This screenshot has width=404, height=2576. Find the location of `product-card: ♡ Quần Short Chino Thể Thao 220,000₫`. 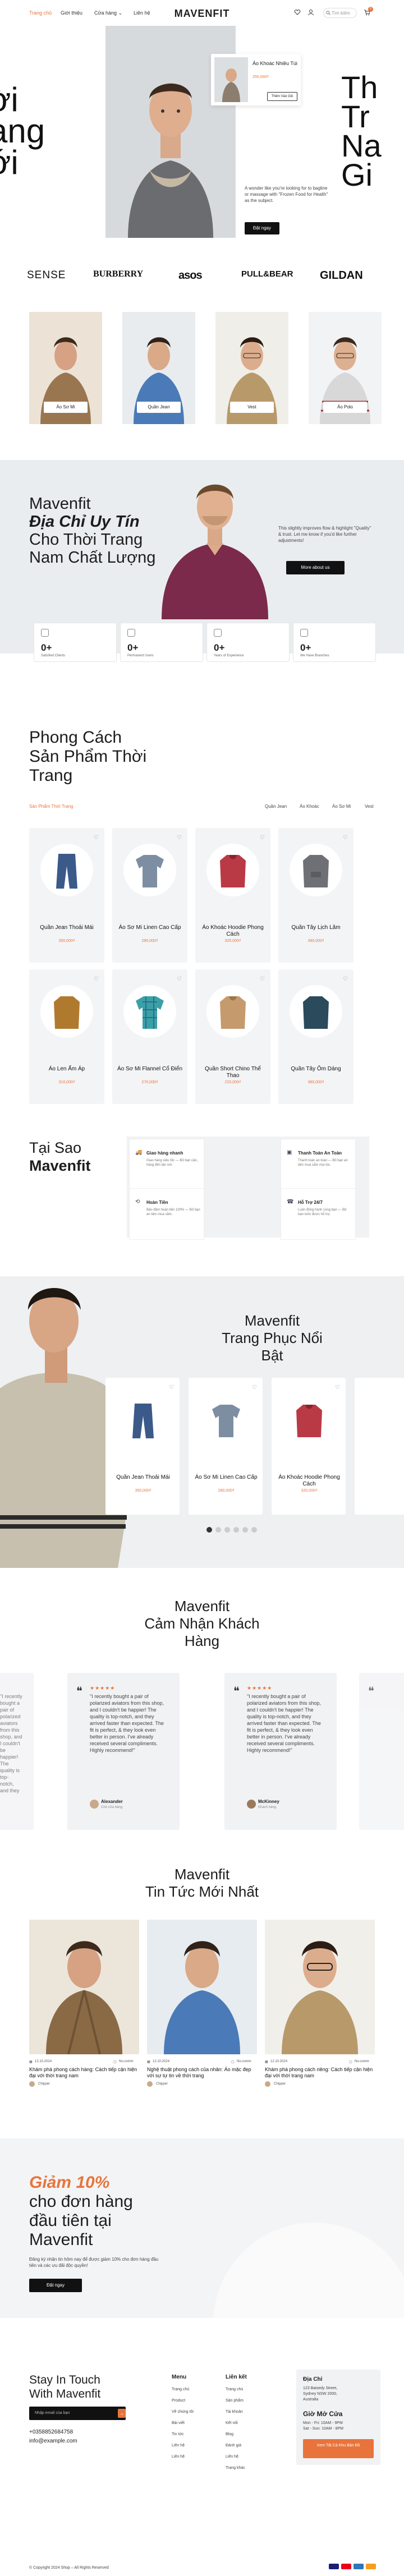

product-card: ♡ Quần Short Chino Thể Thao 220,000₫ is located at coordinates (232, 1036).